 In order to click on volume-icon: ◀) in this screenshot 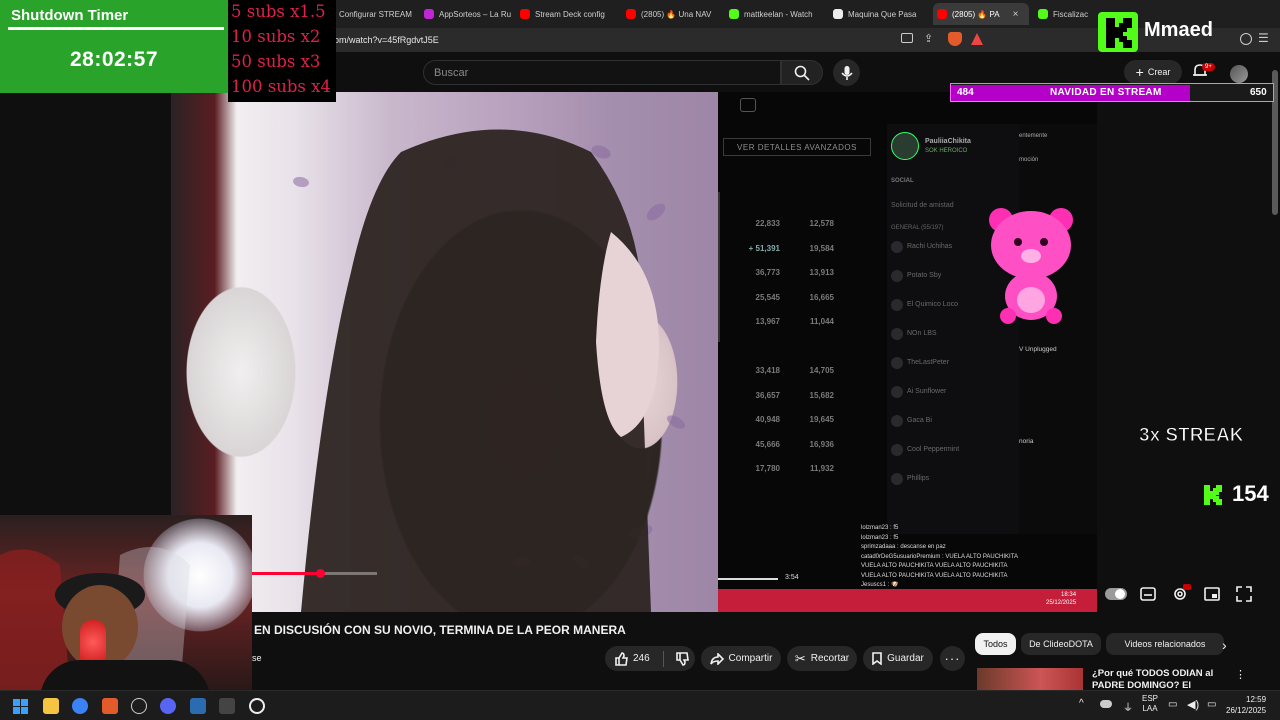, I will do `click(1193, 704)`.